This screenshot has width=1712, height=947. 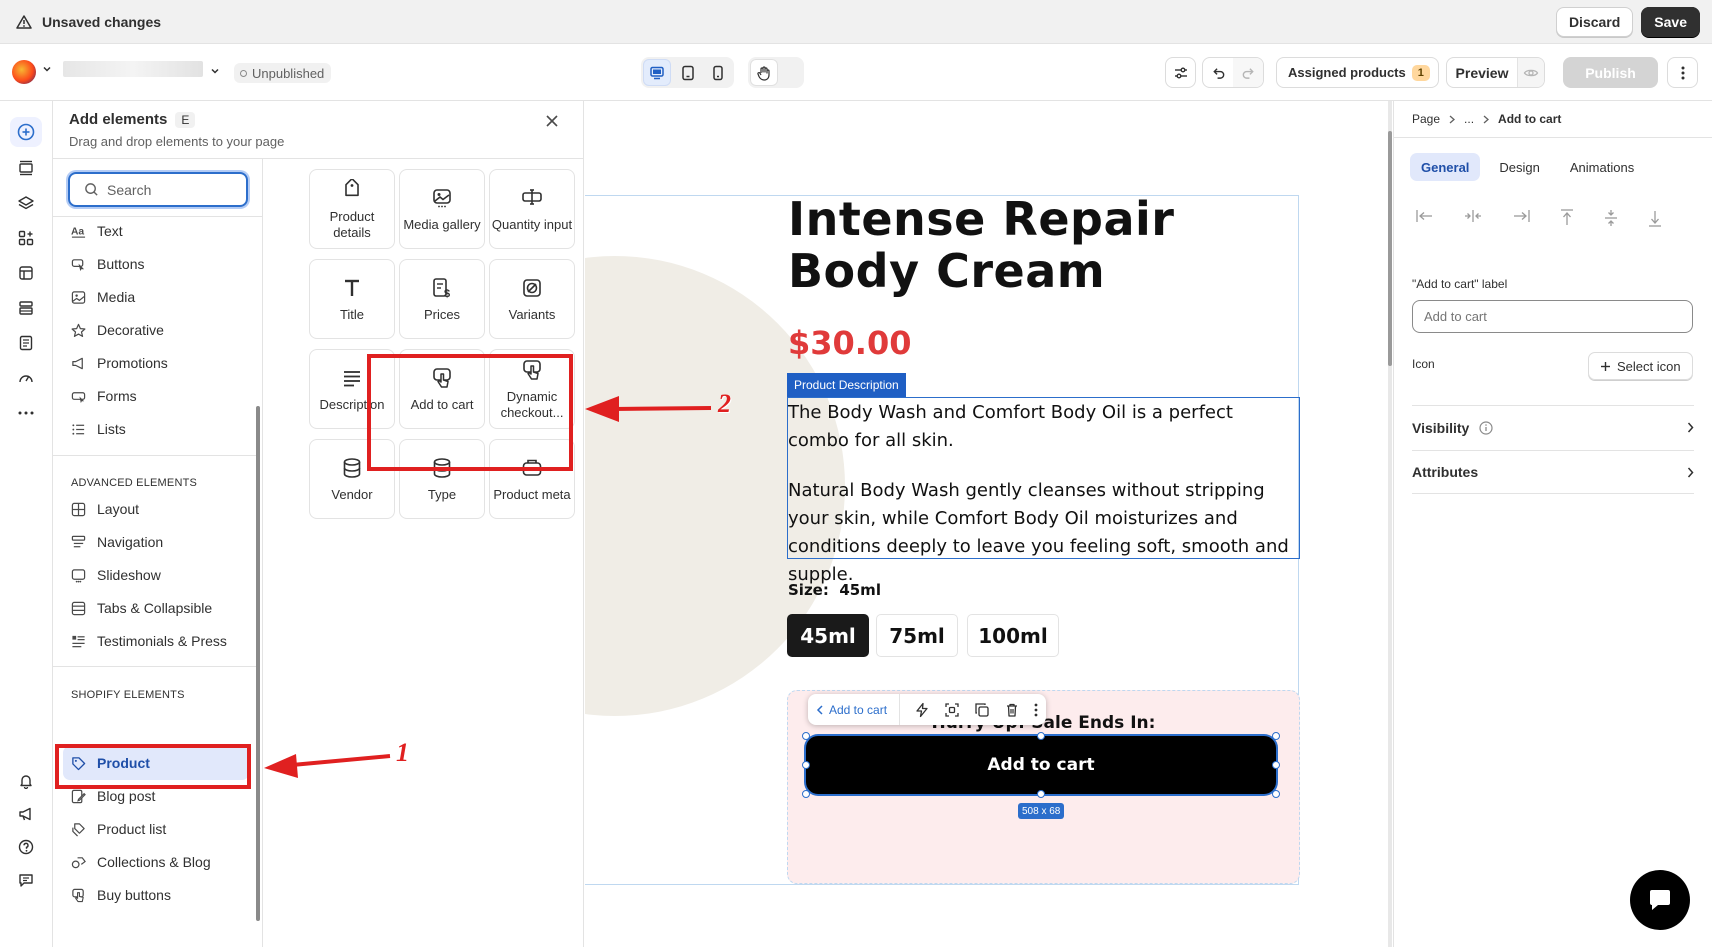 I want to click on add-elements-rail-button, so click(x=26, y=132).